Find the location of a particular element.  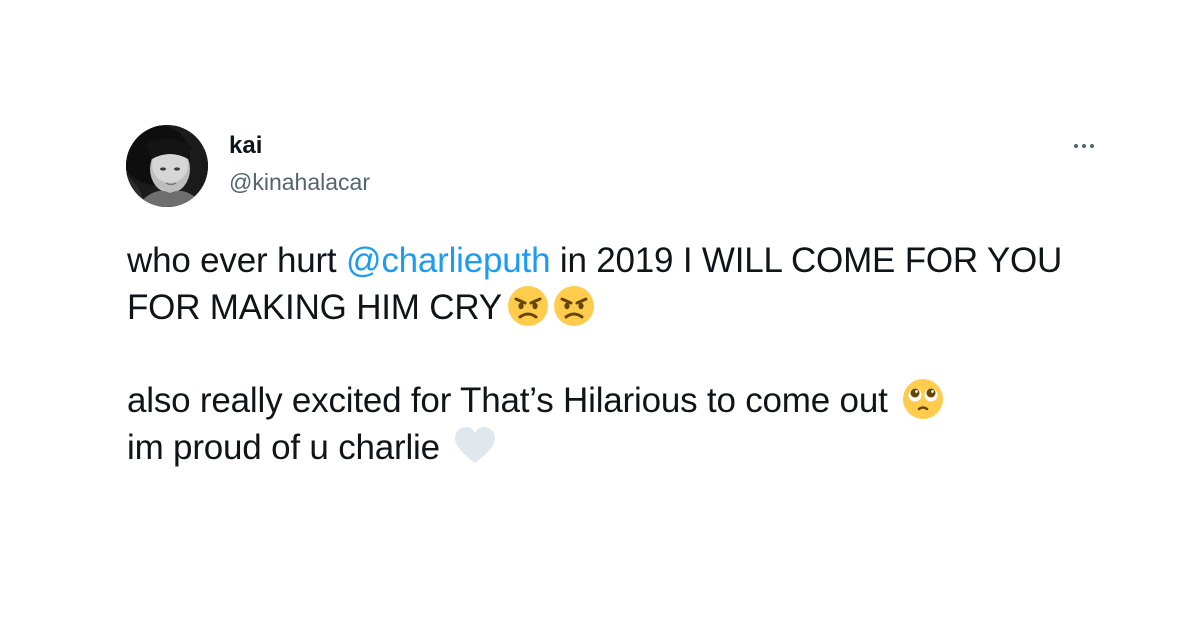

more-horizontal-icon is located at coordinates (1084, 146).